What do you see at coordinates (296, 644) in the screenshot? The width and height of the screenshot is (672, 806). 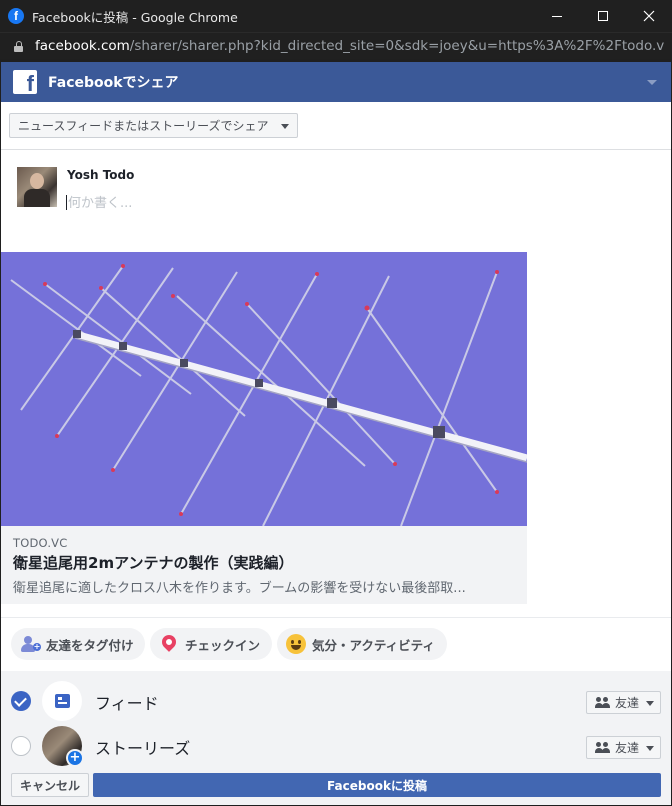 I see `smiley-icon` at bounding box center [296, 644].